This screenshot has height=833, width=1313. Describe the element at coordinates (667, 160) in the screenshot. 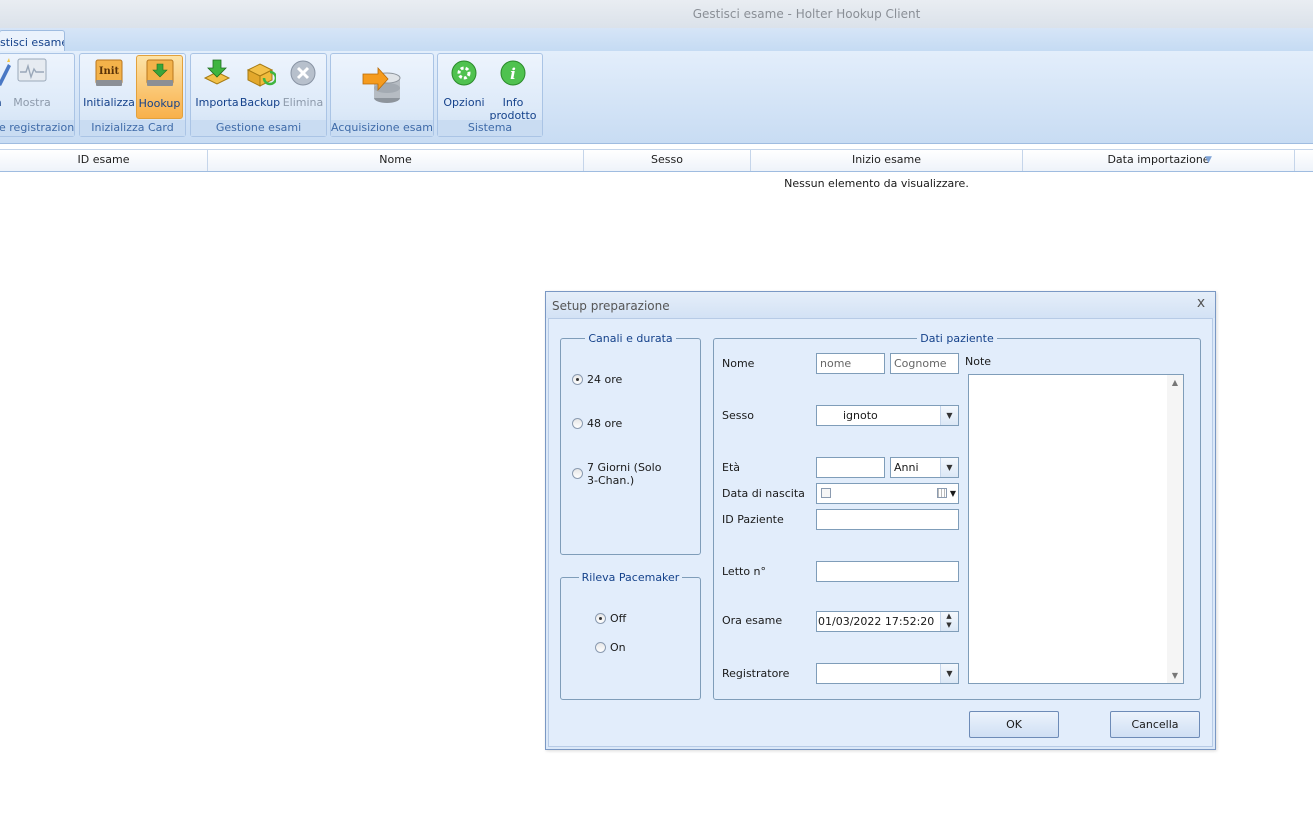

I see `column-sesso: Sesso` at that location.